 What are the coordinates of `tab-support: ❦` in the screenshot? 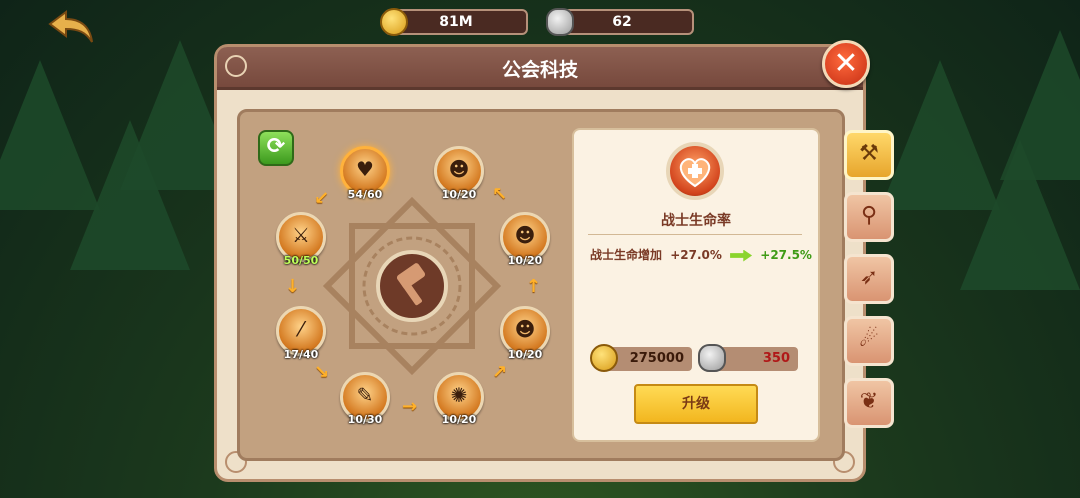 It's located at (869, 403).